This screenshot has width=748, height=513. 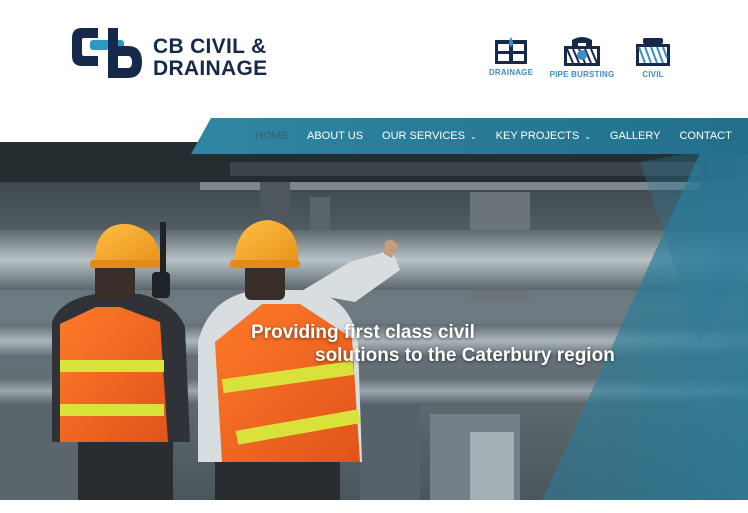 I want to click on hero-headline-line-2: solutions to the Caterbury region, so click(x=465, y=355).